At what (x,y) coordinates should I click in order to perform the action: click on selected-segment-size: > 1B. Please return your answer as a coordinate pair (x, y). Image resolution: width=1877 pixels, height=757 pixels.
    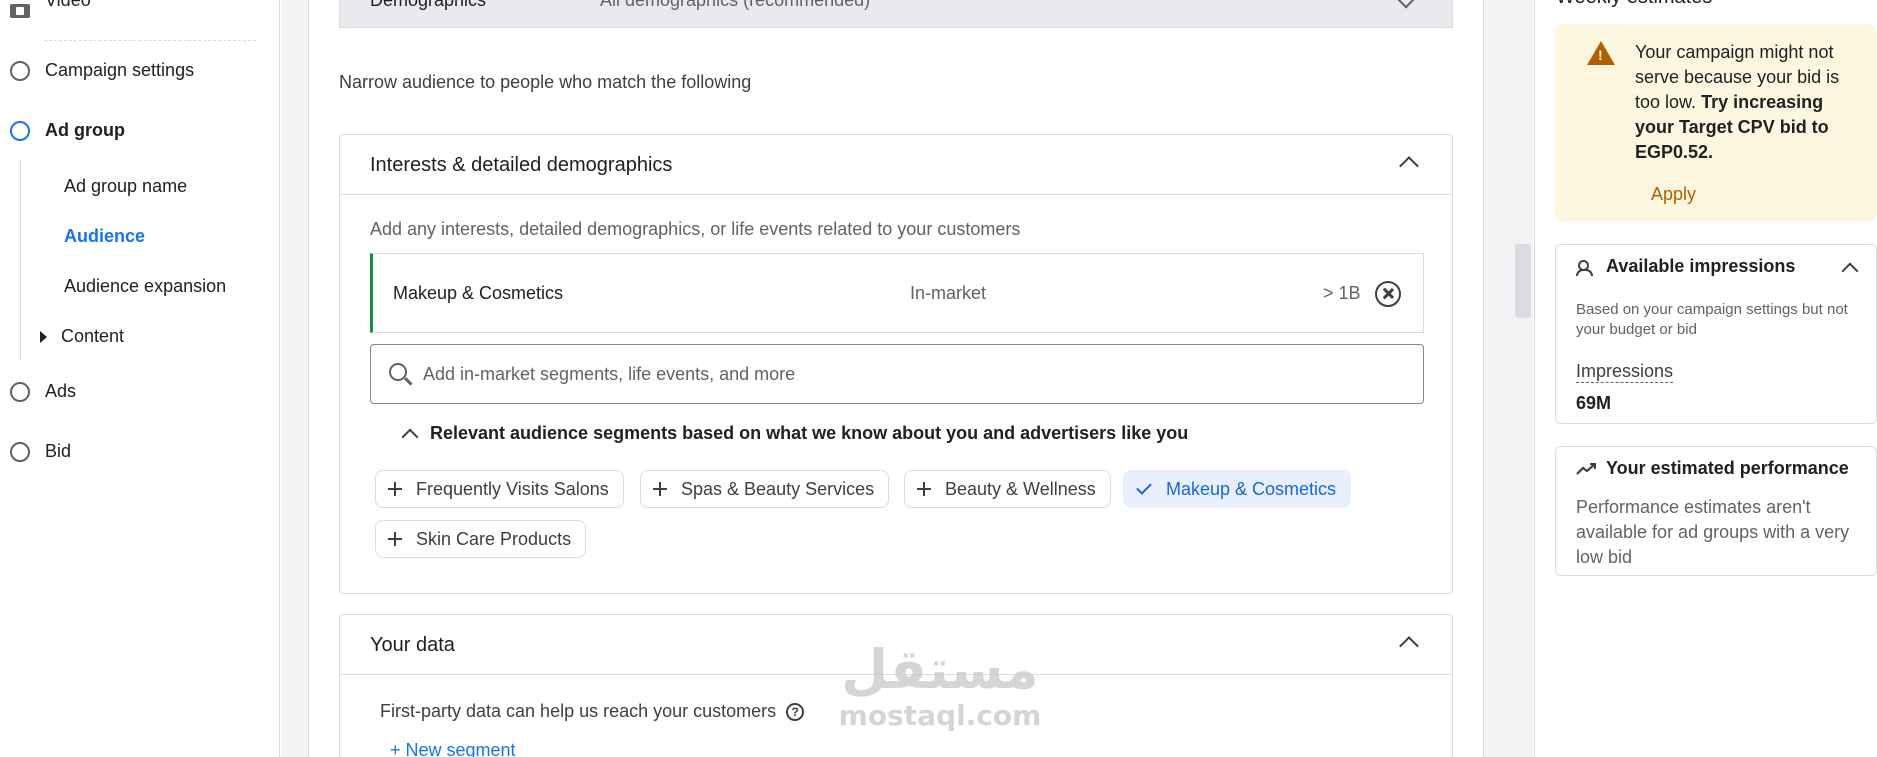
    Looking at the image, I should click on (1342, 293).